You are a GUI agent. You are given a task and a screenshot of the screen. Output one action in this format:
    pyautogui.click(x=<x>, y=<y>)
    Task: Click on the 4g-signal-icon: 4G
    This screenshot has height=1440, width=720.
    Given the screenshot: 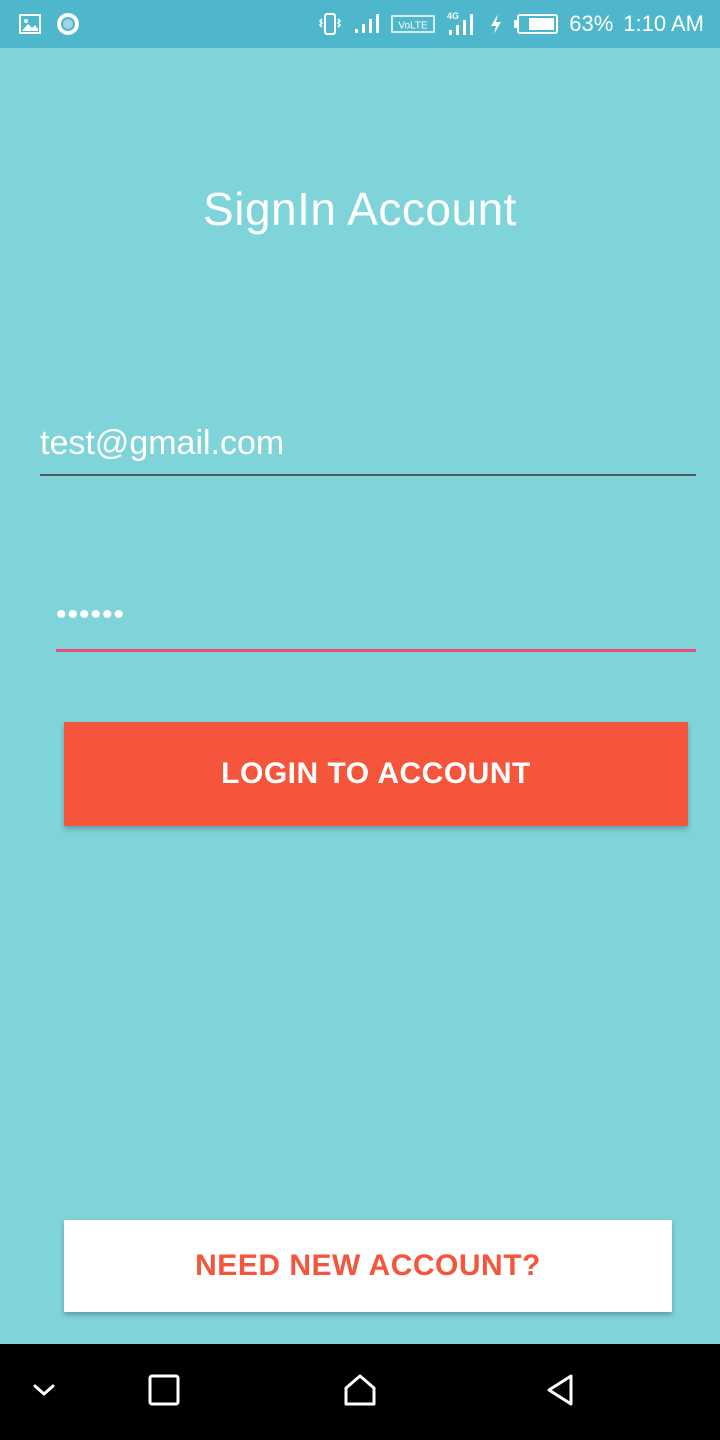 What is the action you would take?
    pyautogui.click(x=462, y=24)
    